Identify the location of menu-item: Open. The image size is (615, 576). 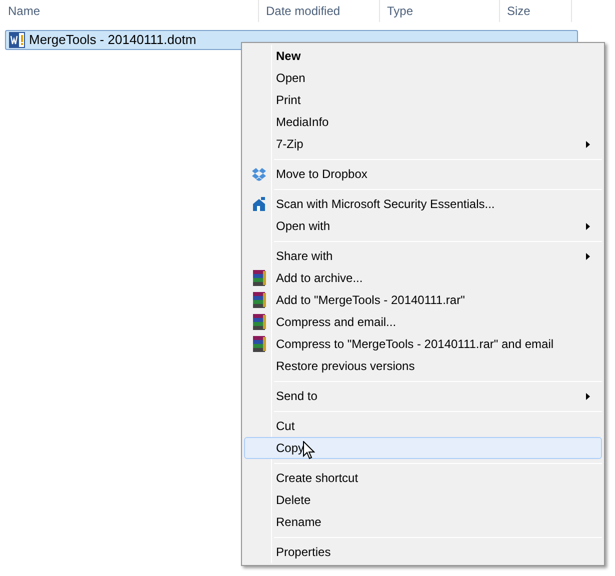
(423, 78).